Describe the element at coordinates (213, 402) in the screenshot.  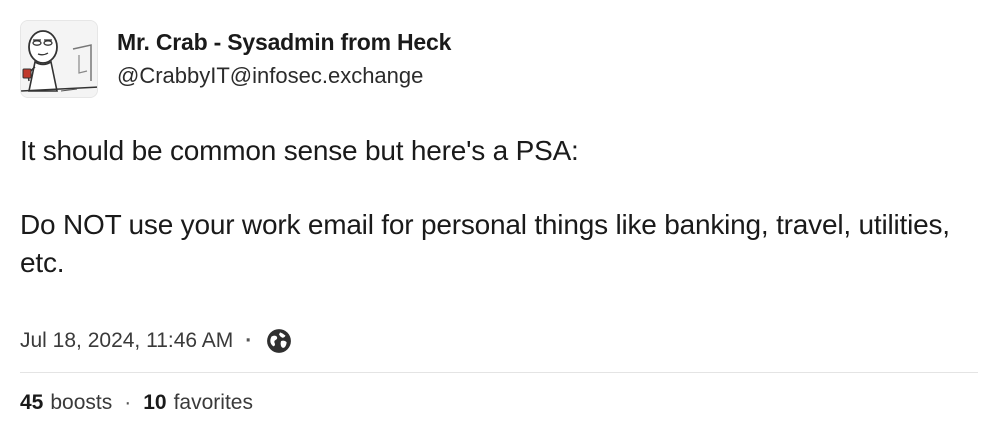
I see `favorites-label: favorites` at that location.